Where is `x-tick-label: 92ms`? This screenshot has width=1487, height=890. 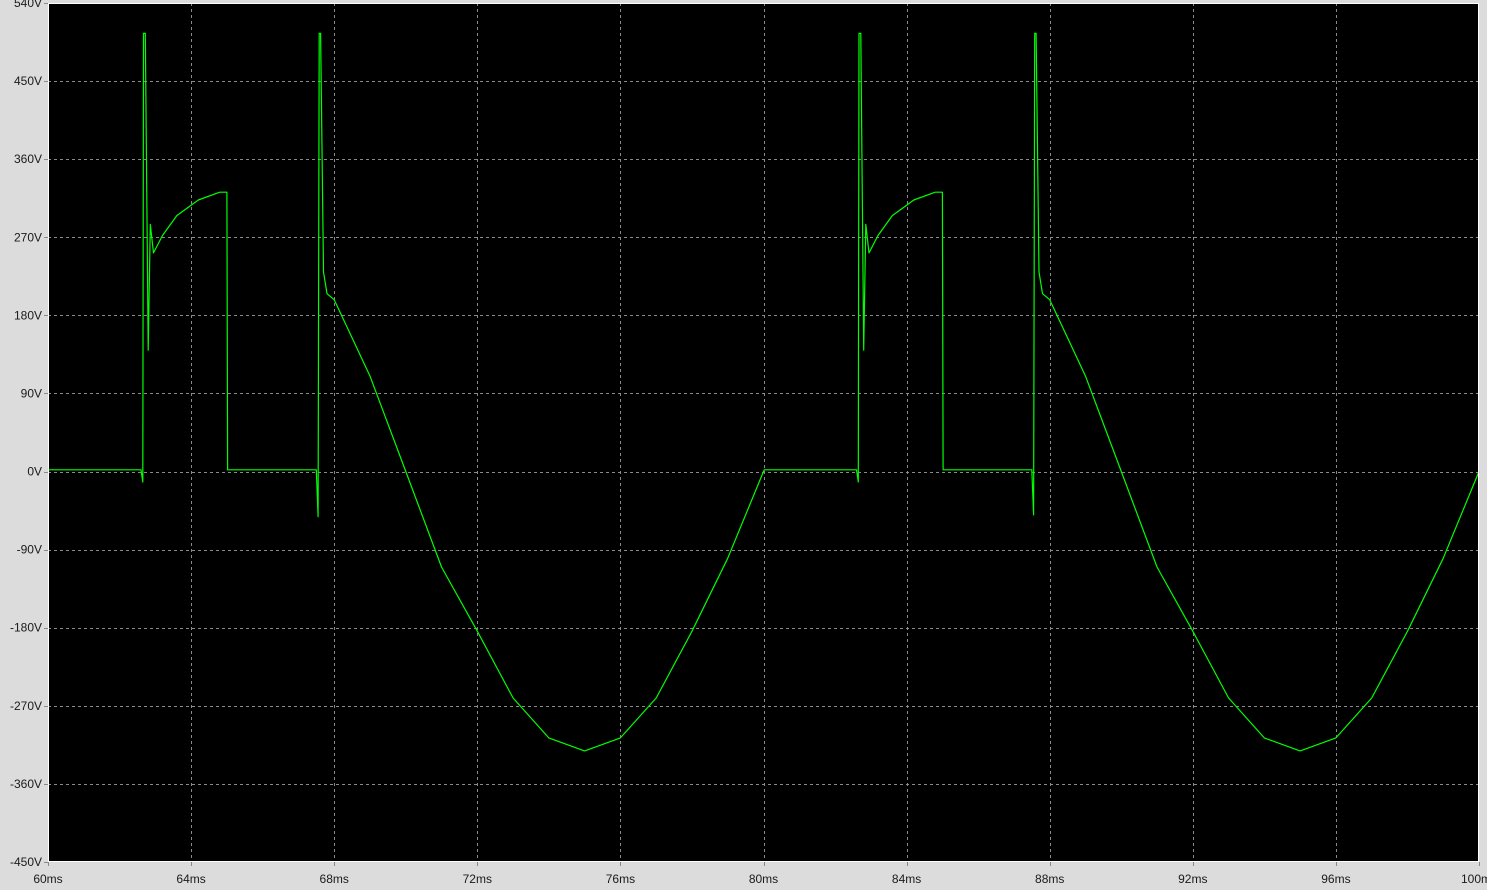
x-tick-label: 92ms is located at coordinates (1192, 879).